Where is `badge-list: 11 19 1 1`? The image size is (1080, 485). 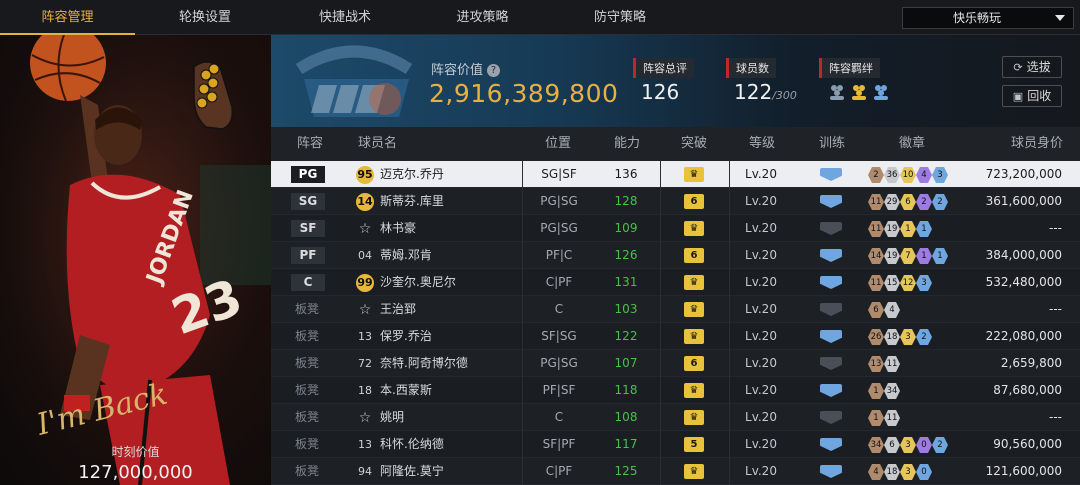 badge-list: 11 19 1 1 is located at coordinates (900, 229).